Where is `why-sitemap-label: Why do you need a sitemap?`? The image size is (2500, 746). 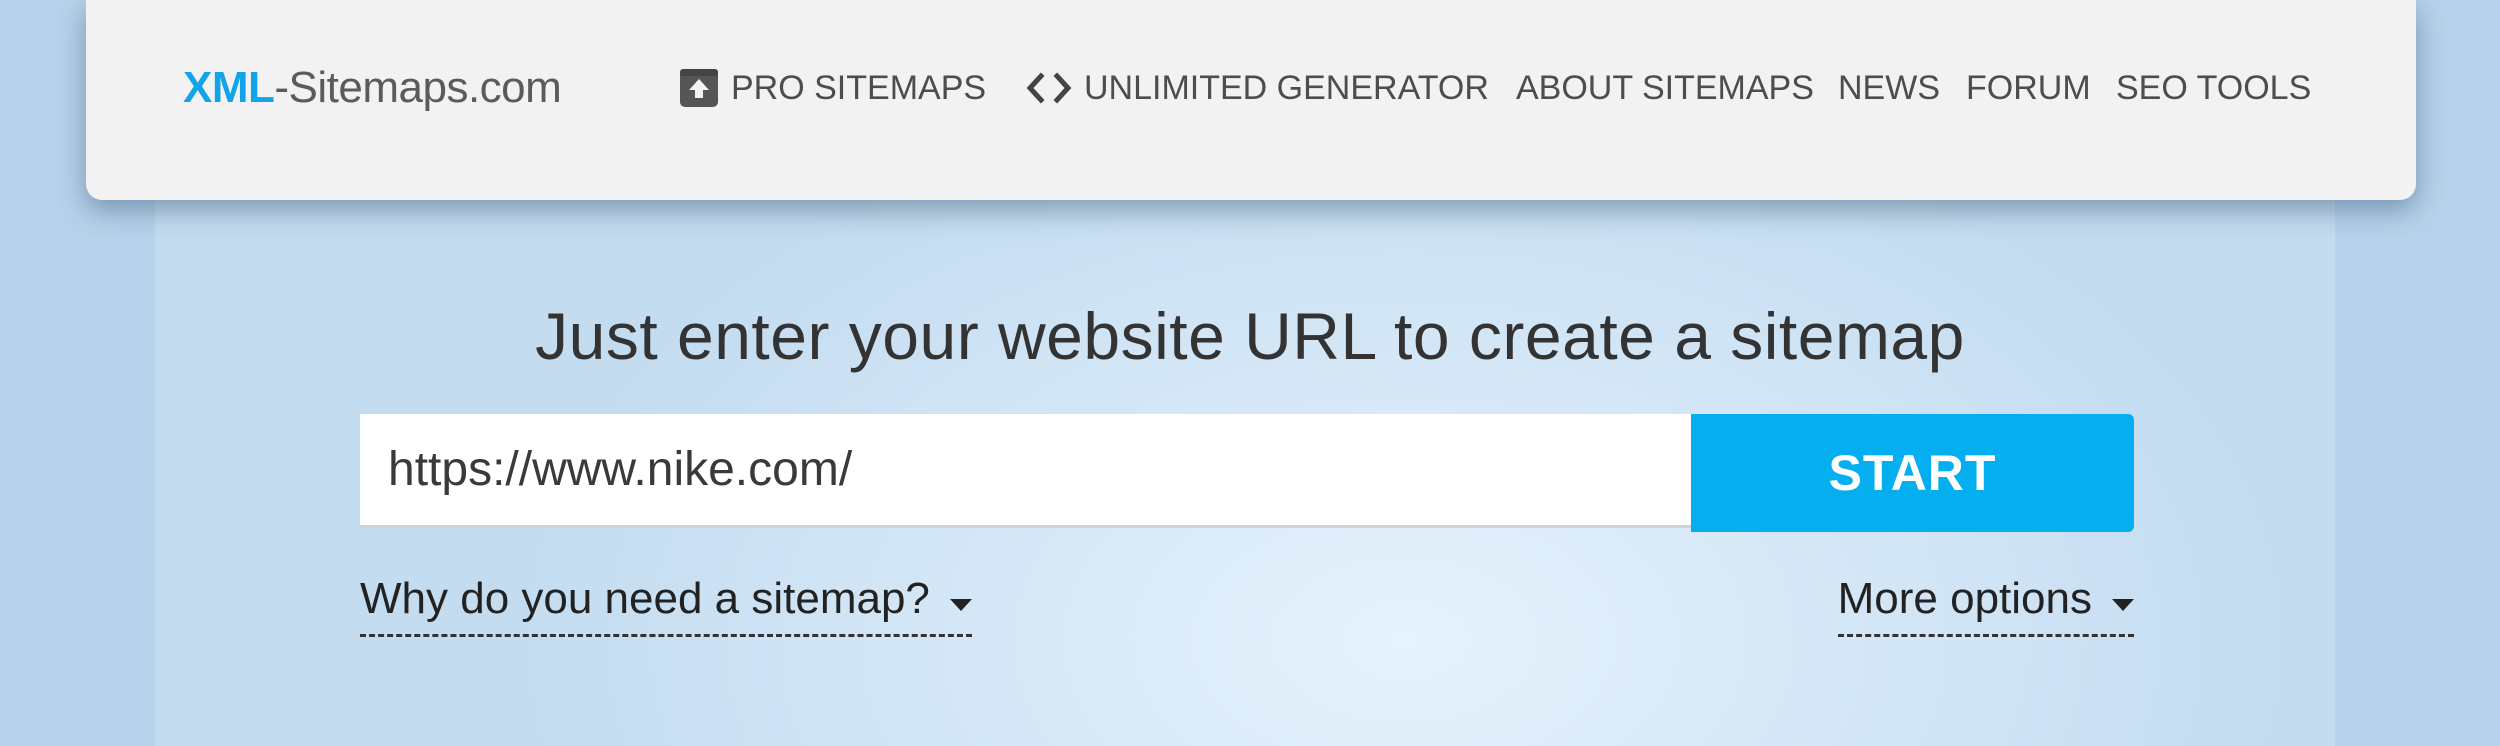
why-sitemap-label: Why do you need a sitemap? is located at coordinates (645, 598).